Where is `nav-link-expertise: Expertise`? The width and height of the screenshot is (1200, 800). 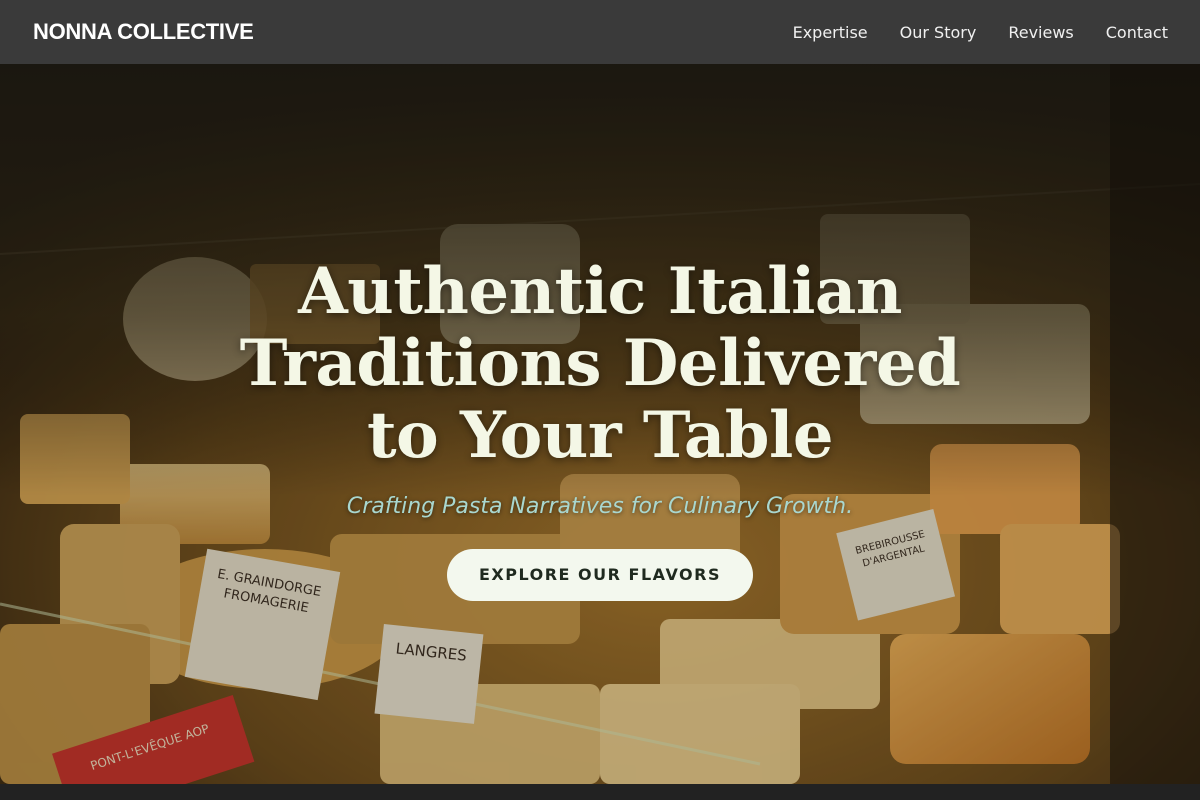
nav-link-expertise: Expertise is located at coordinates (830, 32).